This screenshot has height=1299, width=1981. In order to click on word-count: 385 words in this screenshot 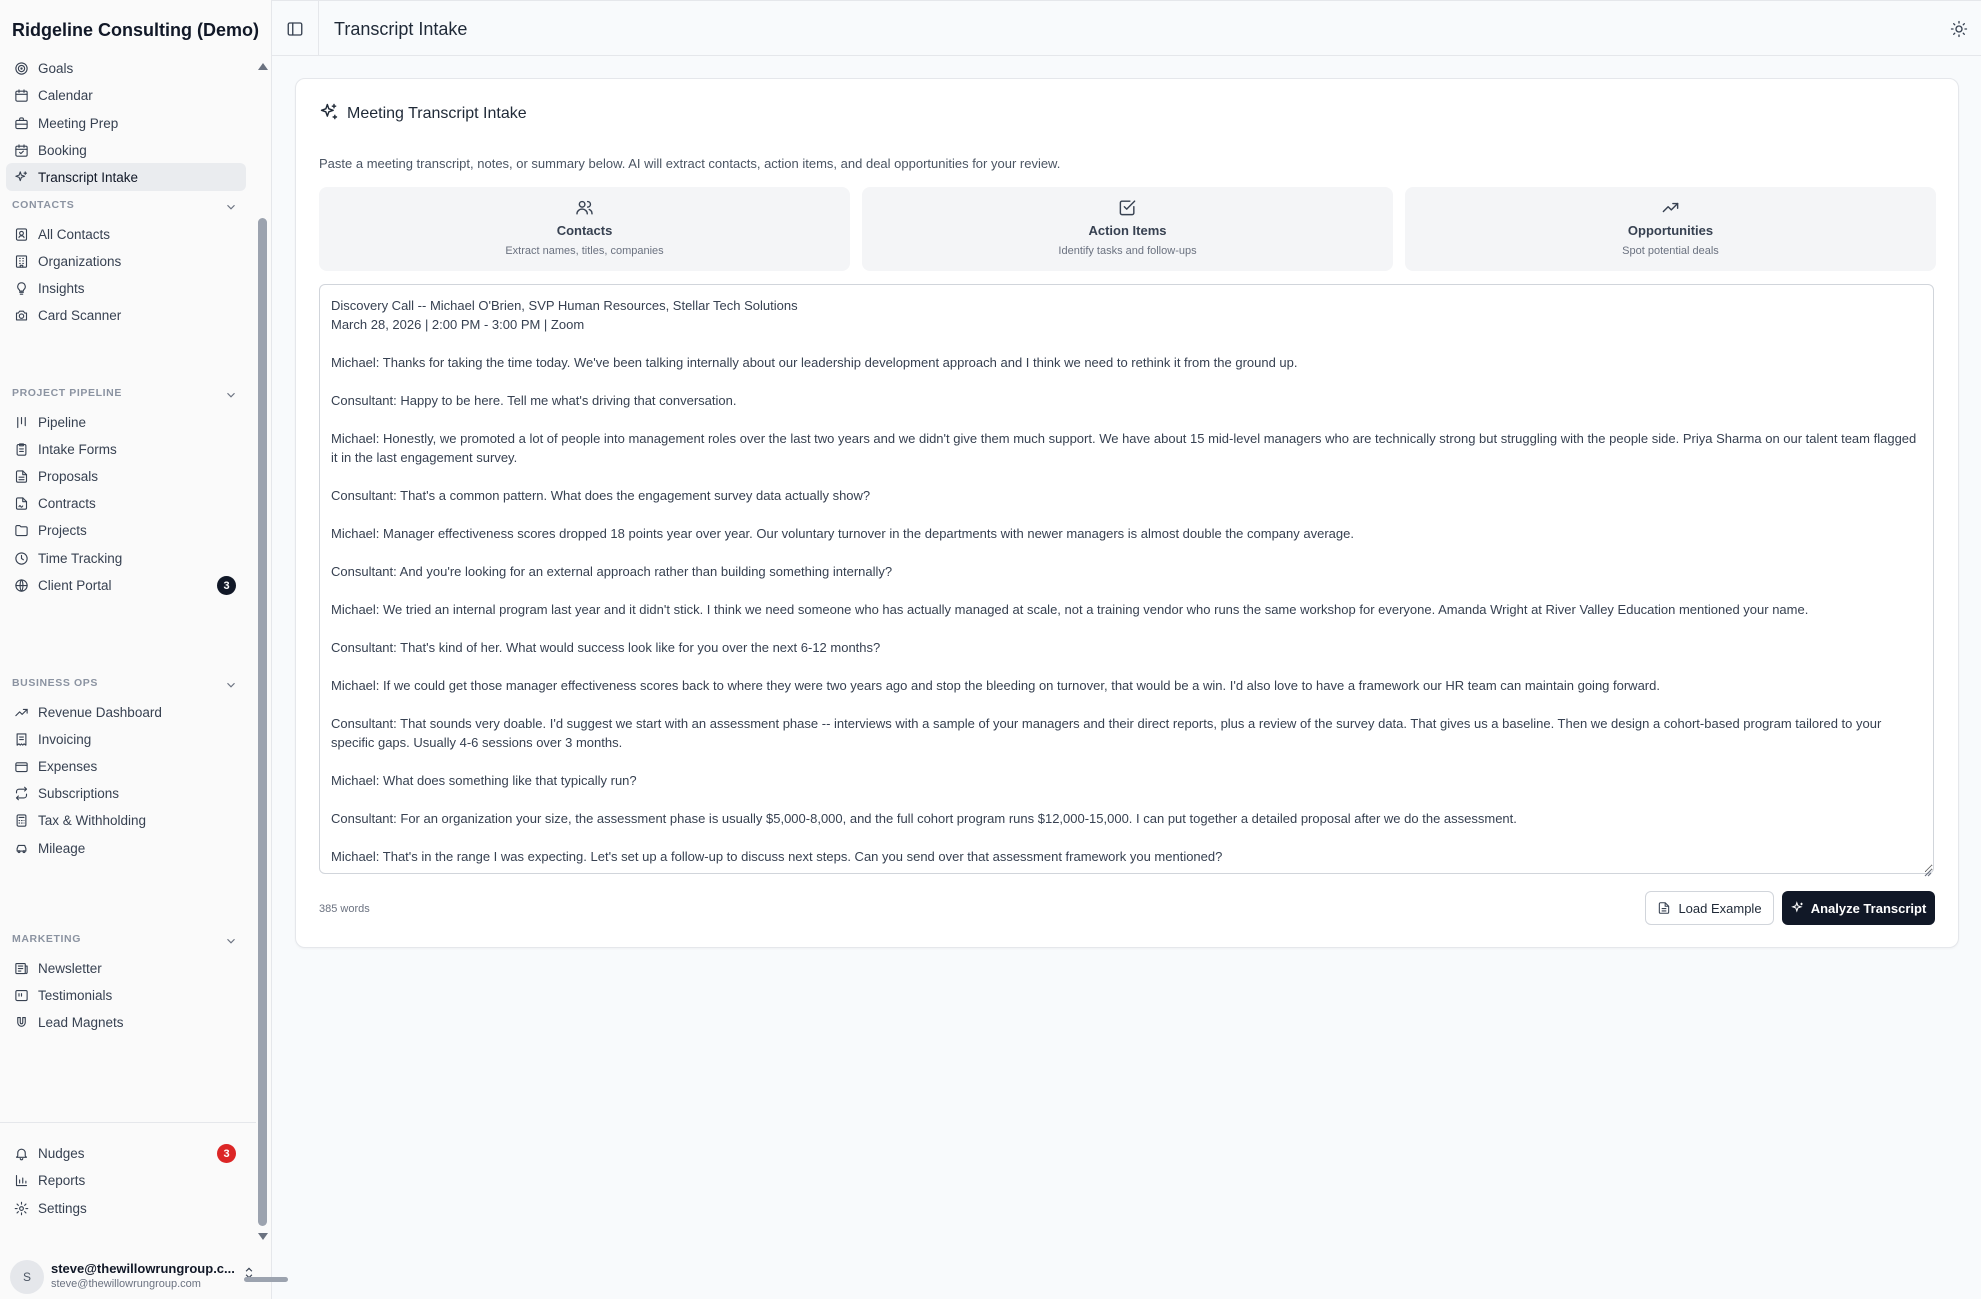, I will do `click(344, 909)`.